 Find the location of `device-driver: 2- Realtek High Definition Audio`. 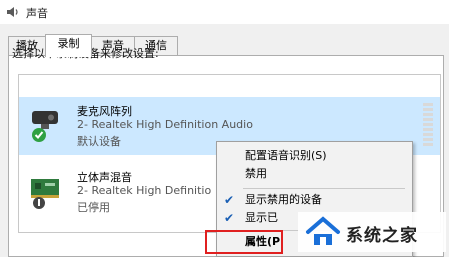

device-driver: 2- Realtek High Definition Audio is located at coordinates (165, 124).